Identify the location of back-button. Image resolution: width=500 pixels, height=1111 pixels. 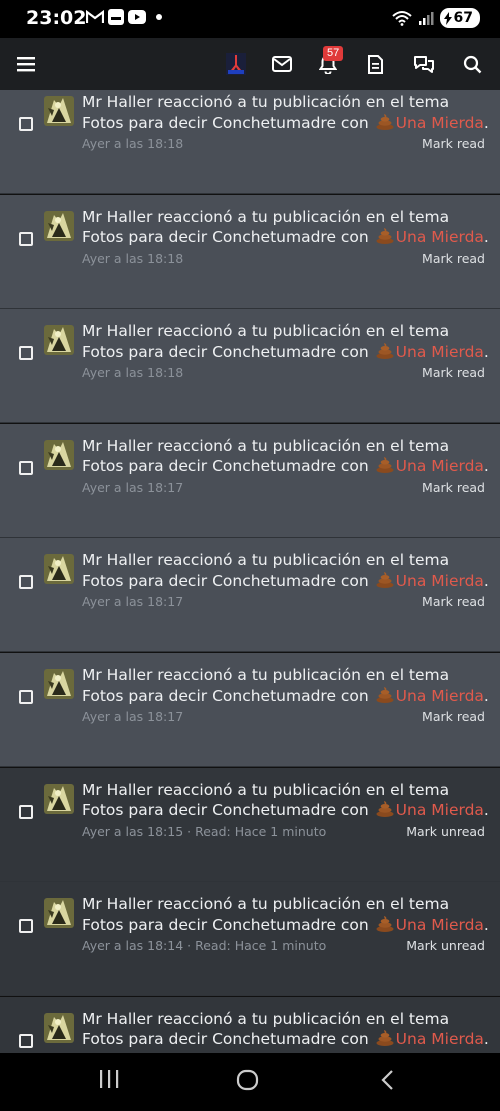
(388, 1082).